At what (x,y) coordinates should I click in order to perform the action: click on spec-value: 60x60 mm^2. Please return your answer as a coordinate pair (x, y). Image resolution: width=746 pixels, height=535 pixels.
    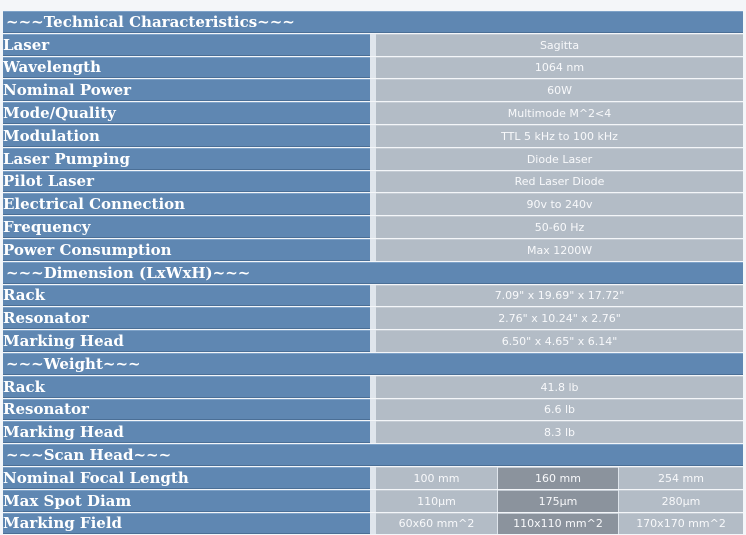
    Looking at the image, I should click on (436, 523).